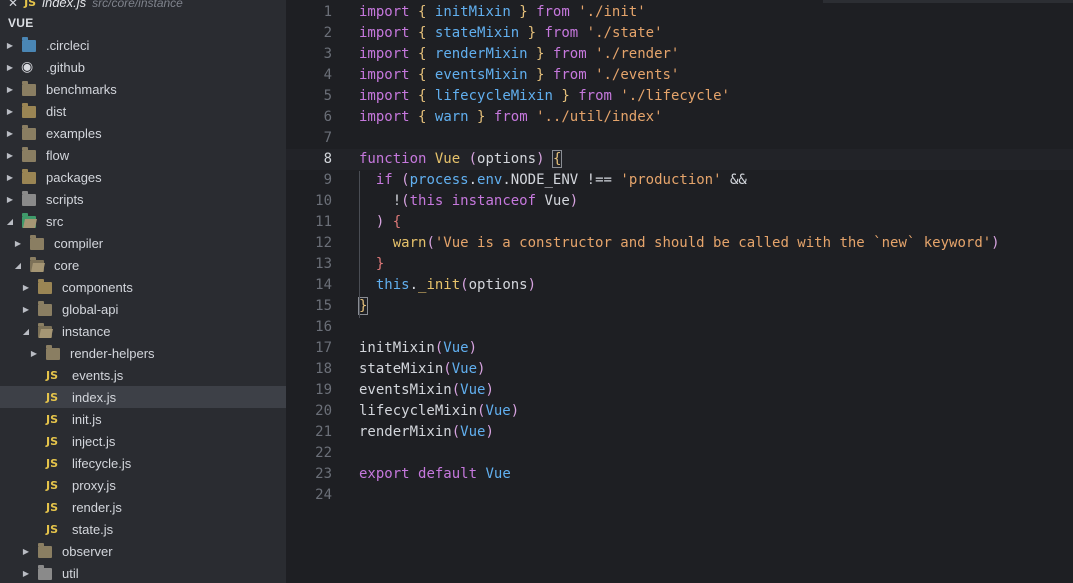 The width and height of the screenshot is (1073, 583). I want to click on code-line: 23 export default Vue, so click(679, 474).